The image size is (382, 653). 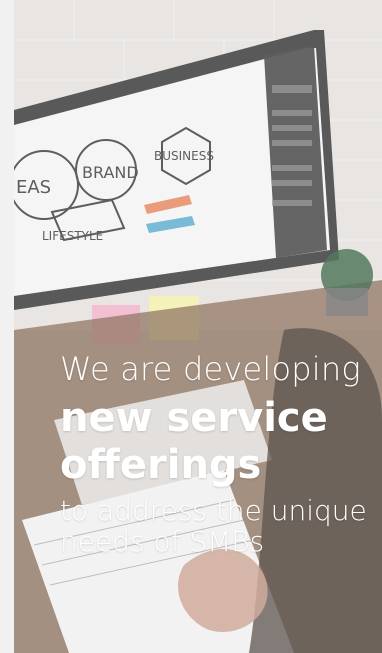 I want to click on subline-line-1: to address the unique, so click(x=213, y=510).